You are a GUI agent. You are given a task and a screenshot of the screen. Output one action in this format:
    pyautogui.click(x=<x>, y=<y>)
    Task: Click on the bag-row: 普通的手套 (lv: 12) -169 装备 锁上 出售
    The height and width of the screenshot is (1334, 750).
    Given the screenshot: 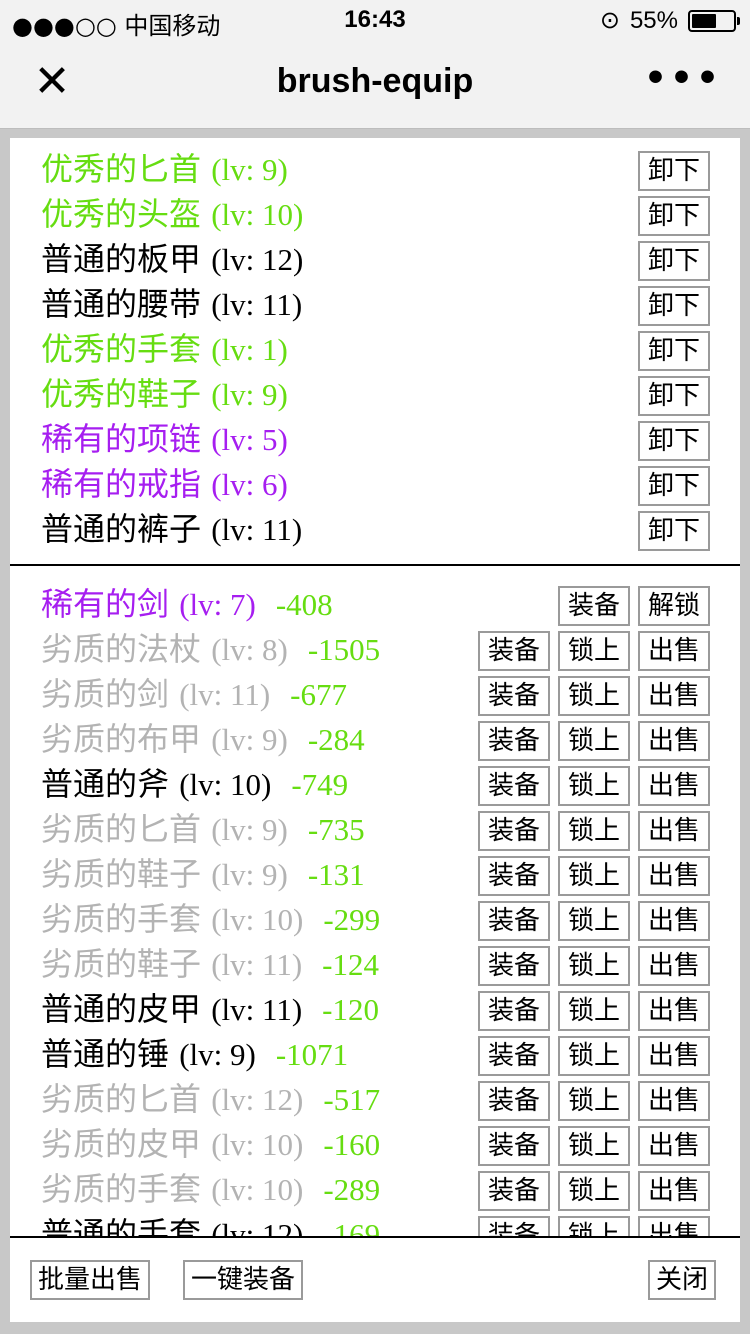 What is the action you would take?
    pyautogui.click(x=375, y=1224)
    